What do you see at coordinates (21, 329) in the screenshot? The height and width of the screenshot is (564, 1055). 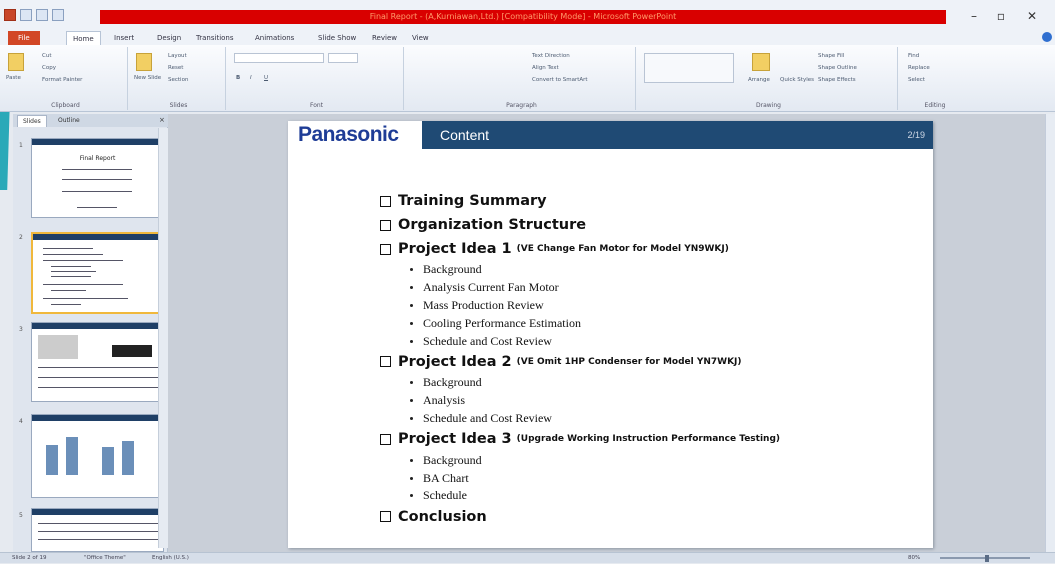 I see `thumb-number: 3` at bounding box center [21, 329].